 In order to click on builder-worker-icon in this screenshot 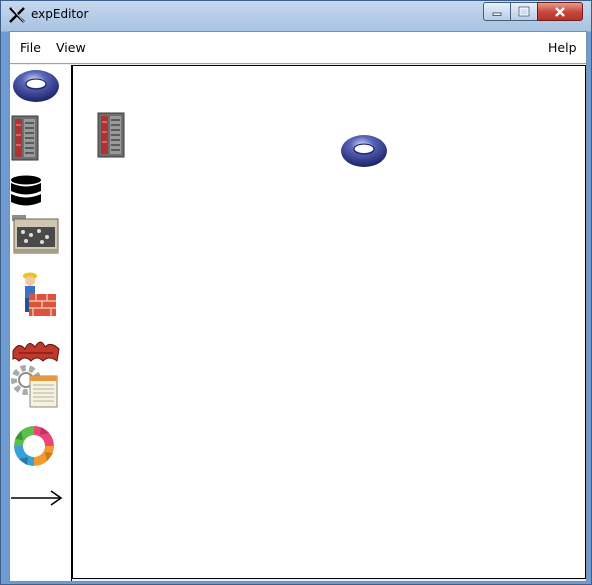, I will do `click(39, 294)`.